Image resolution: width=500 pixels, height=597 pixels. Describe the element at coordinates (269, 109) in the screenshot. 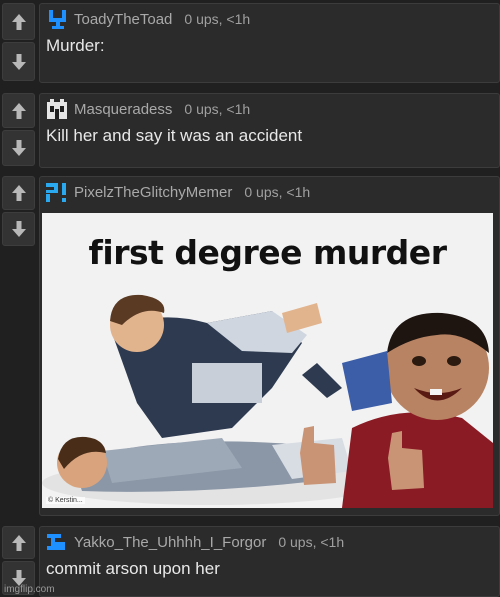

I see `comment-header: Masqueradess 0 ups, <1h` at that location.